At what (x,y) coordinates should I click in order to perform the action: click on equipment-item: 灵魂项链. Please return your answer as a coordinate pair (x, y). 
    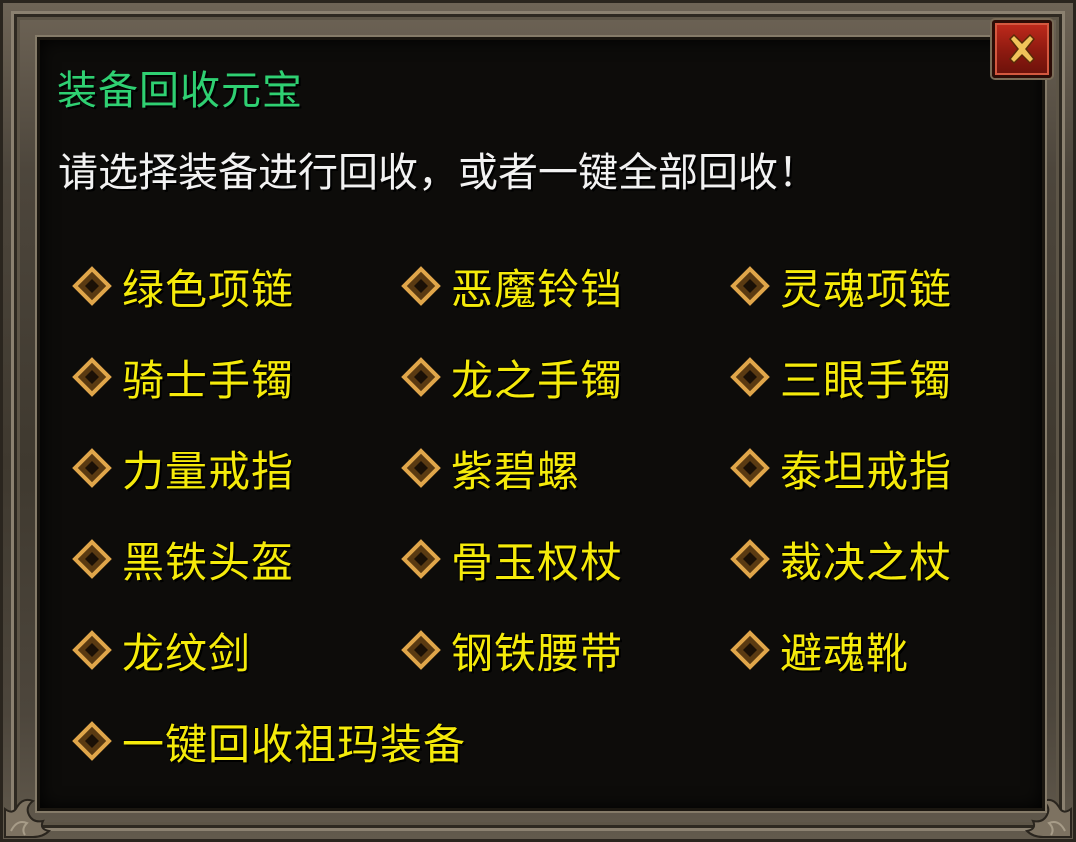
    Looking at the image, I should click on (841, 286).